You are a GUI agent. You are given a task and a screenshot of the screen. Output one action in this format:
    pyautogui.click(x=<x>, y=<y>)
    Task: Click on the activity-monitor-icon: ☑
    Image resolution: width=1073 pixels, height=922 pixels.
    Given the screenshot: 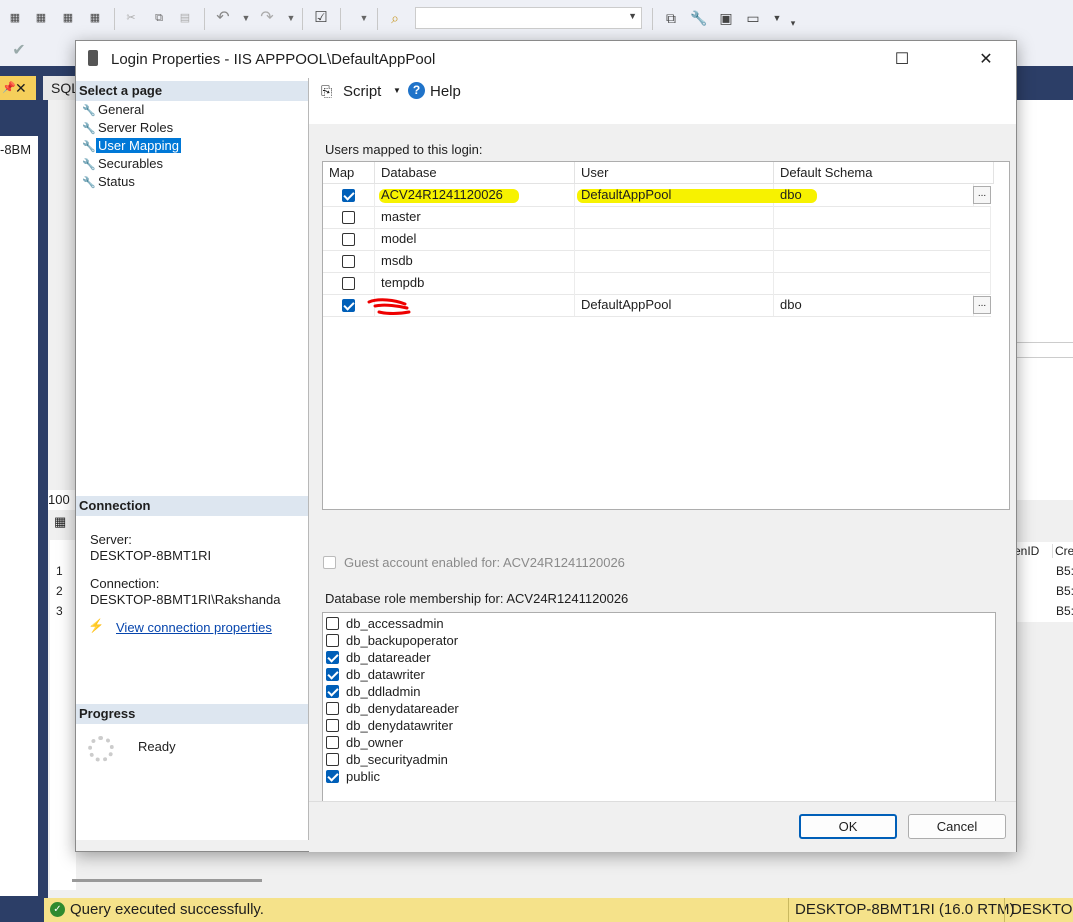 What is the action you would take?
    pyautogui.click(x=321, y=18)
    